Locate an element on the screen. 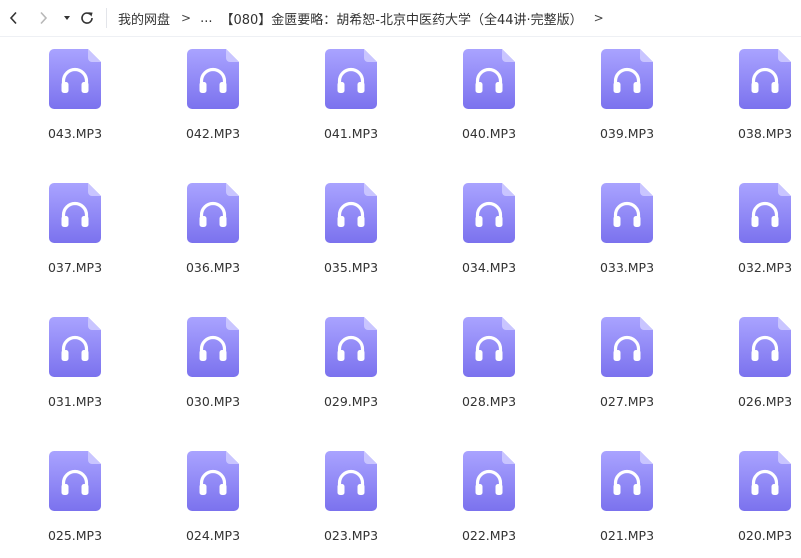 The image size is (801, 558). file-name: 024.MP3 is located at coordinates (213, 535).